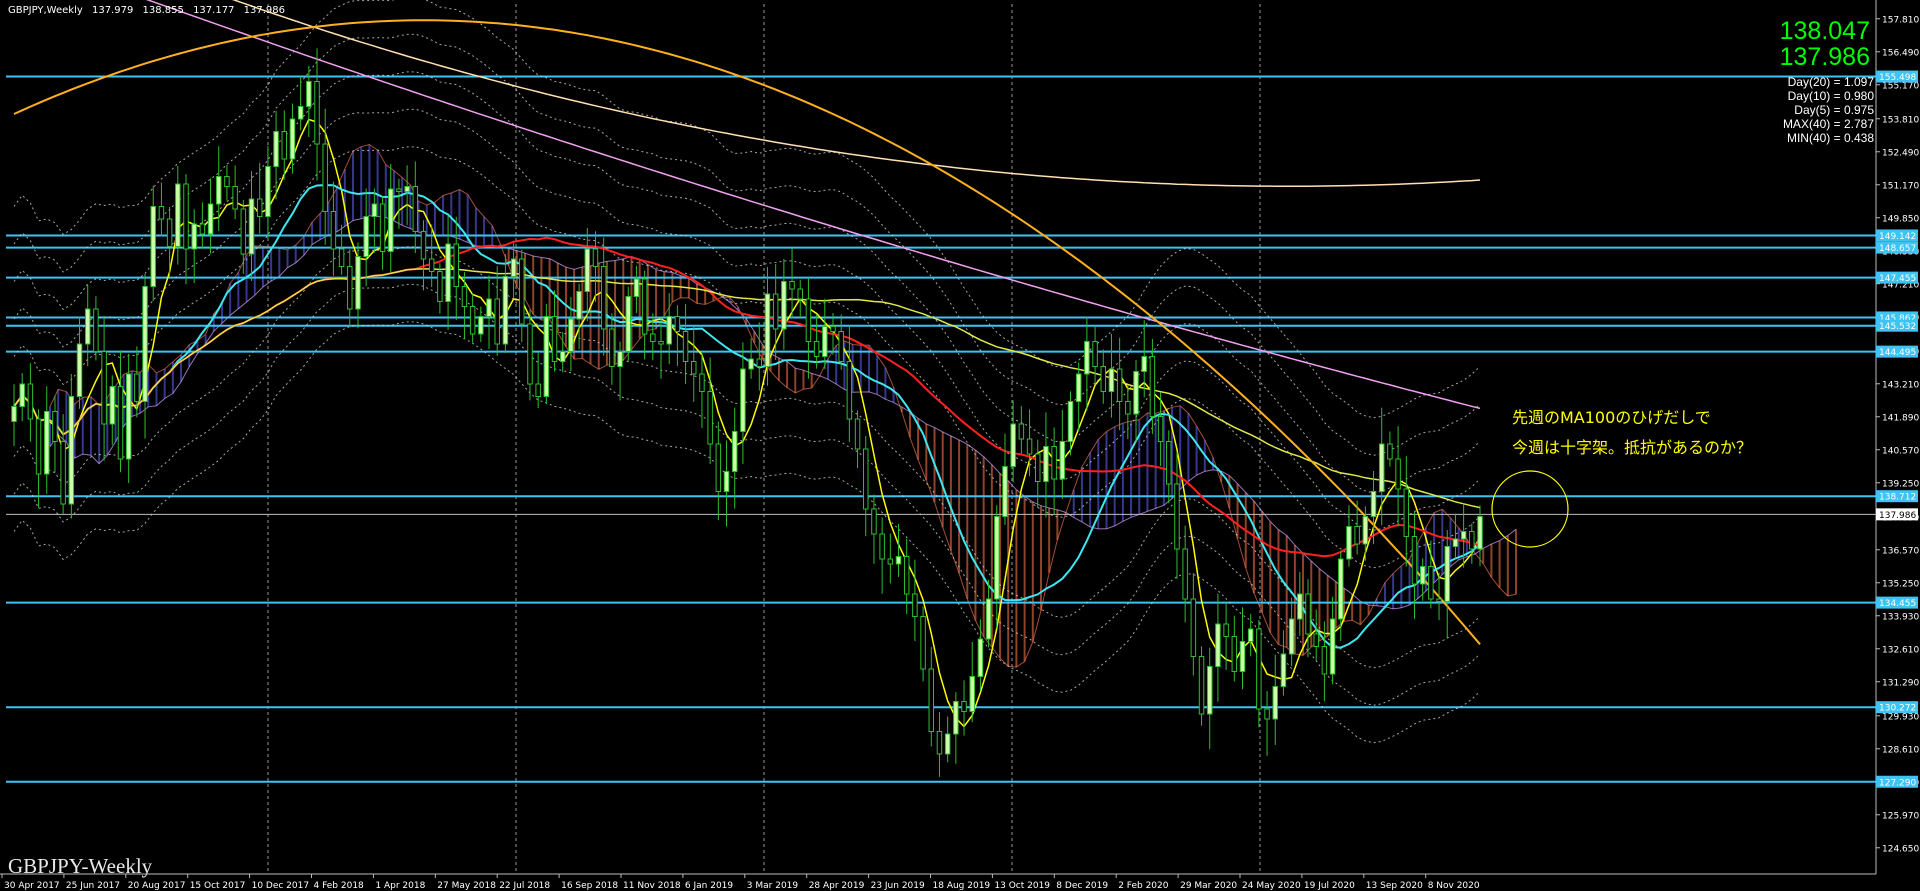 This screenshot has width=1920, height=891. Describe the element at coordinates (1897, 604) in the screenshot. I see `level-price-label: 134.455` at that location.